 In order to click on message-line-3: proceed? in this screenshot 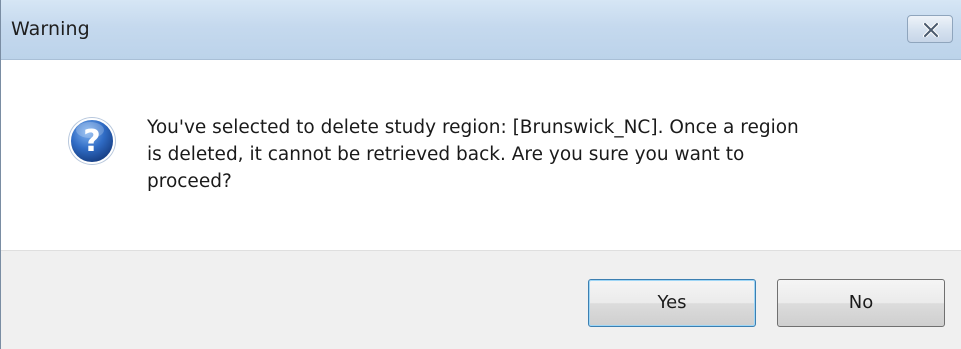, I will do `click(189, 181)`.